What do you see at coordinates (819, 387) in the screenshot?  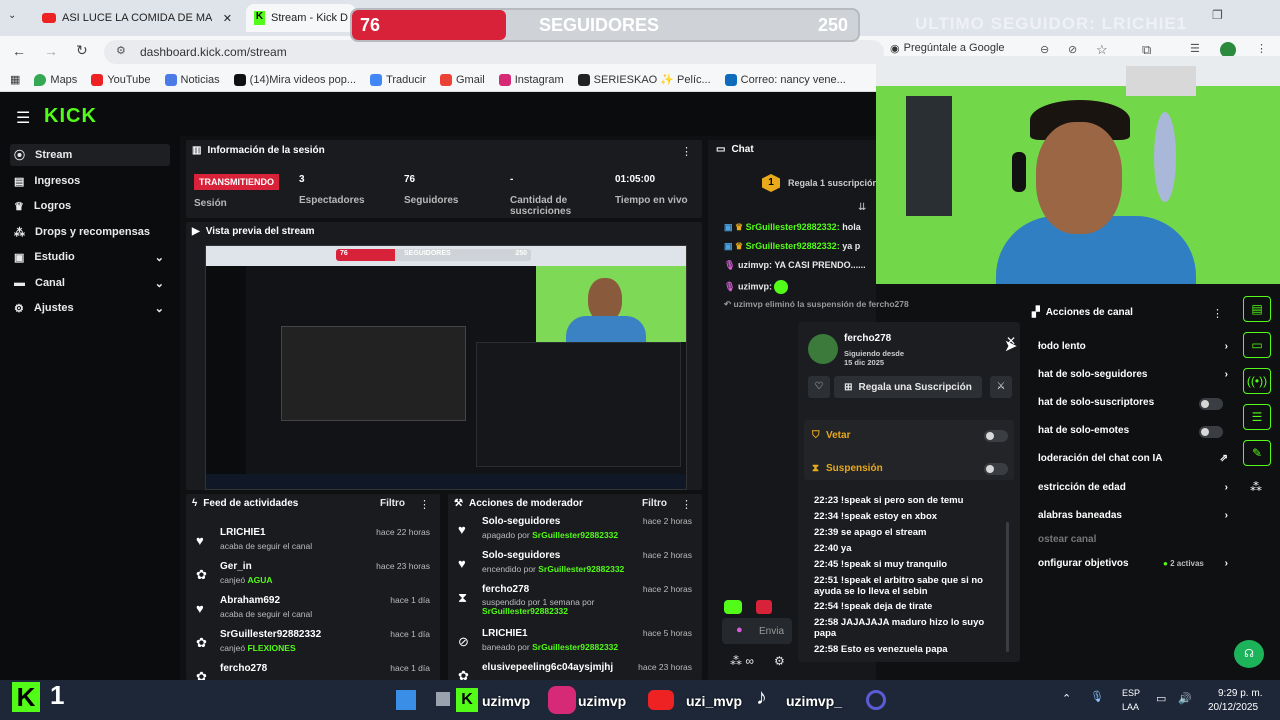 I see `follow-button: ♡` at bounding box center [819, 387].